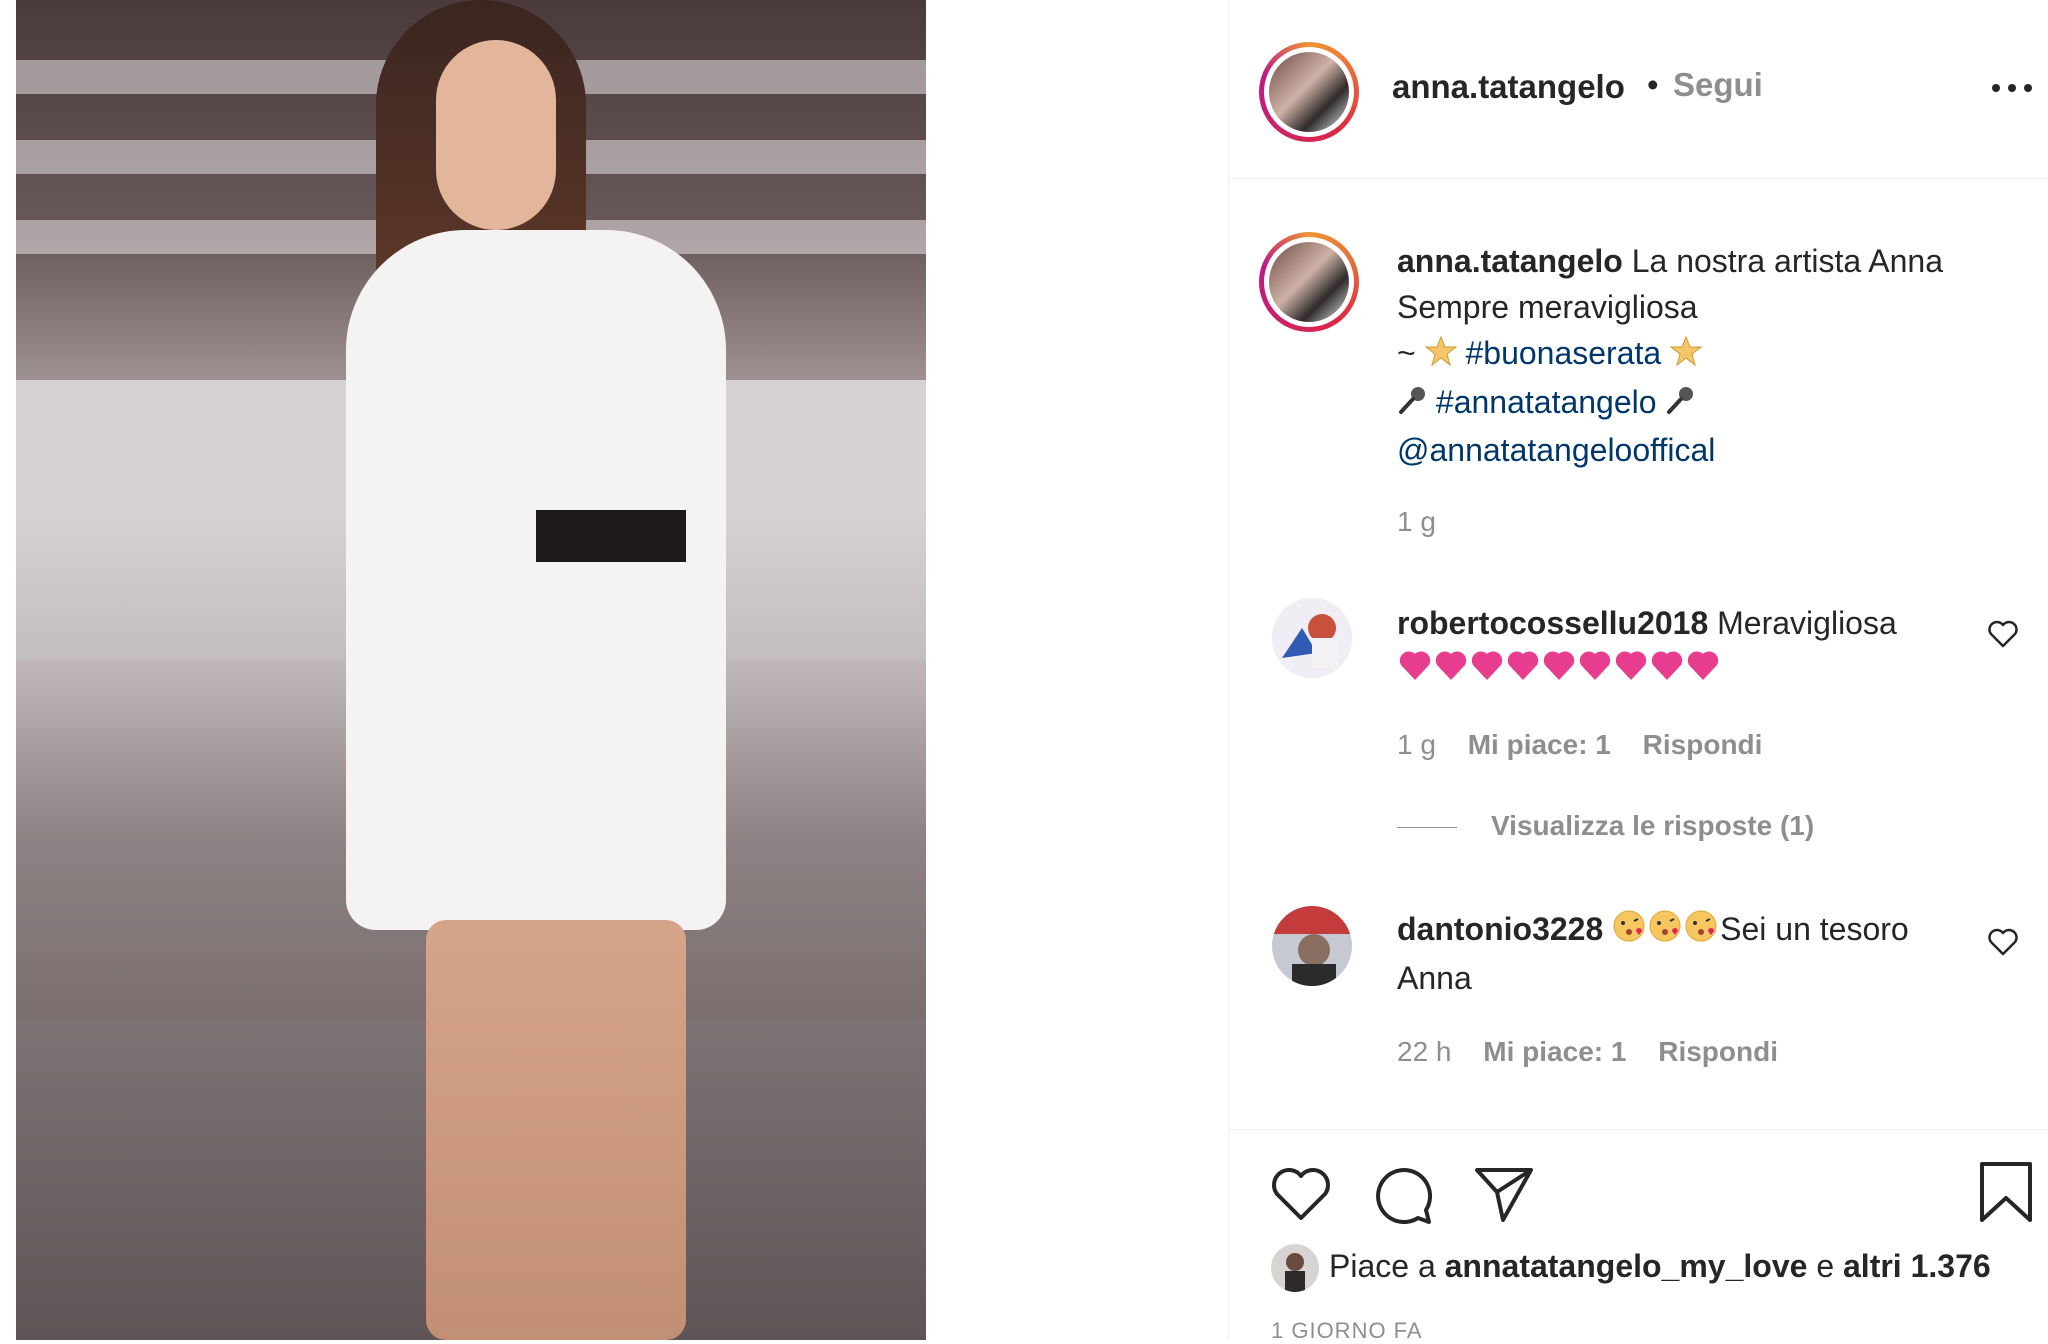  What do you see at coordinates (1382, 1266) in the screenshot?
I see `likes-prefix: Piace a` at bounding box center [1382, 1266].